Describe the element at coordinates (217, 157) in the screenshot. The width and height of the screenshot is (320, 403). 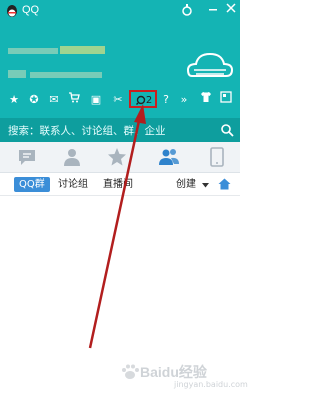
I see `tab-devices` at that location.